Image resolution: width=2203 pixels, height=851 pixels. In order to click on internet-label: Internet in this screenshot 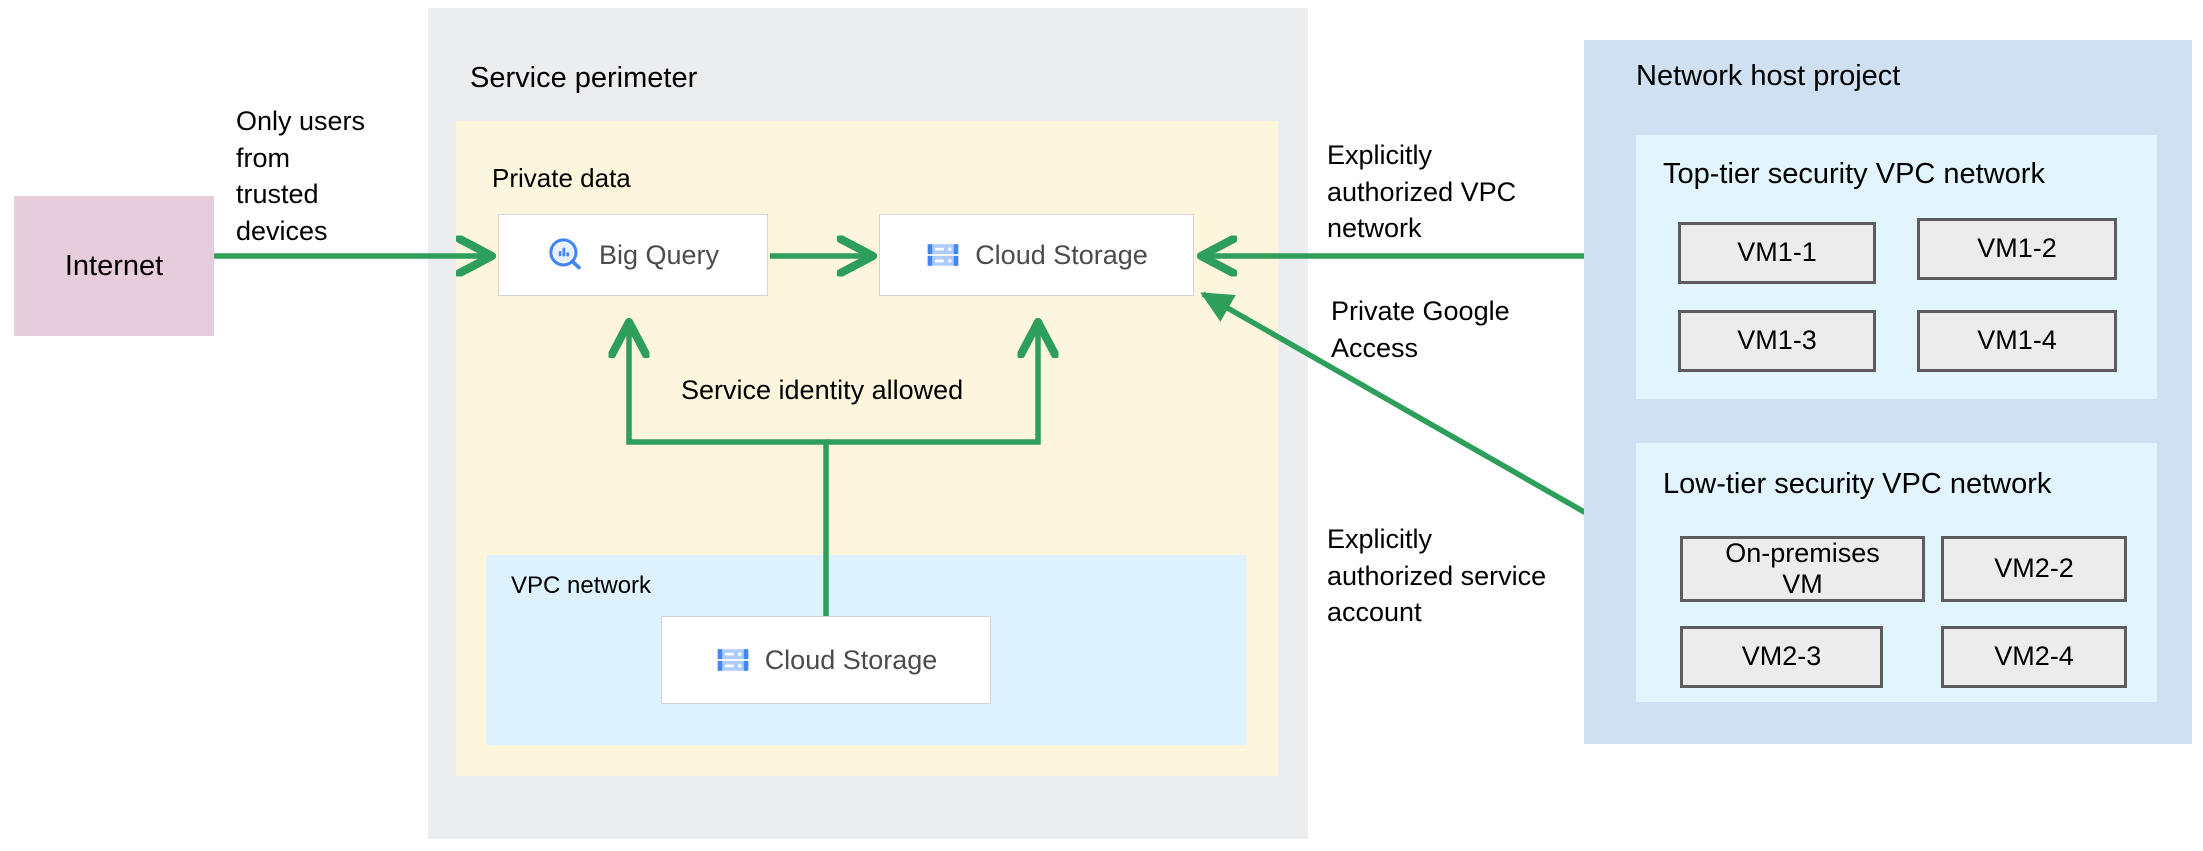, I will do `click(114, 265)`.